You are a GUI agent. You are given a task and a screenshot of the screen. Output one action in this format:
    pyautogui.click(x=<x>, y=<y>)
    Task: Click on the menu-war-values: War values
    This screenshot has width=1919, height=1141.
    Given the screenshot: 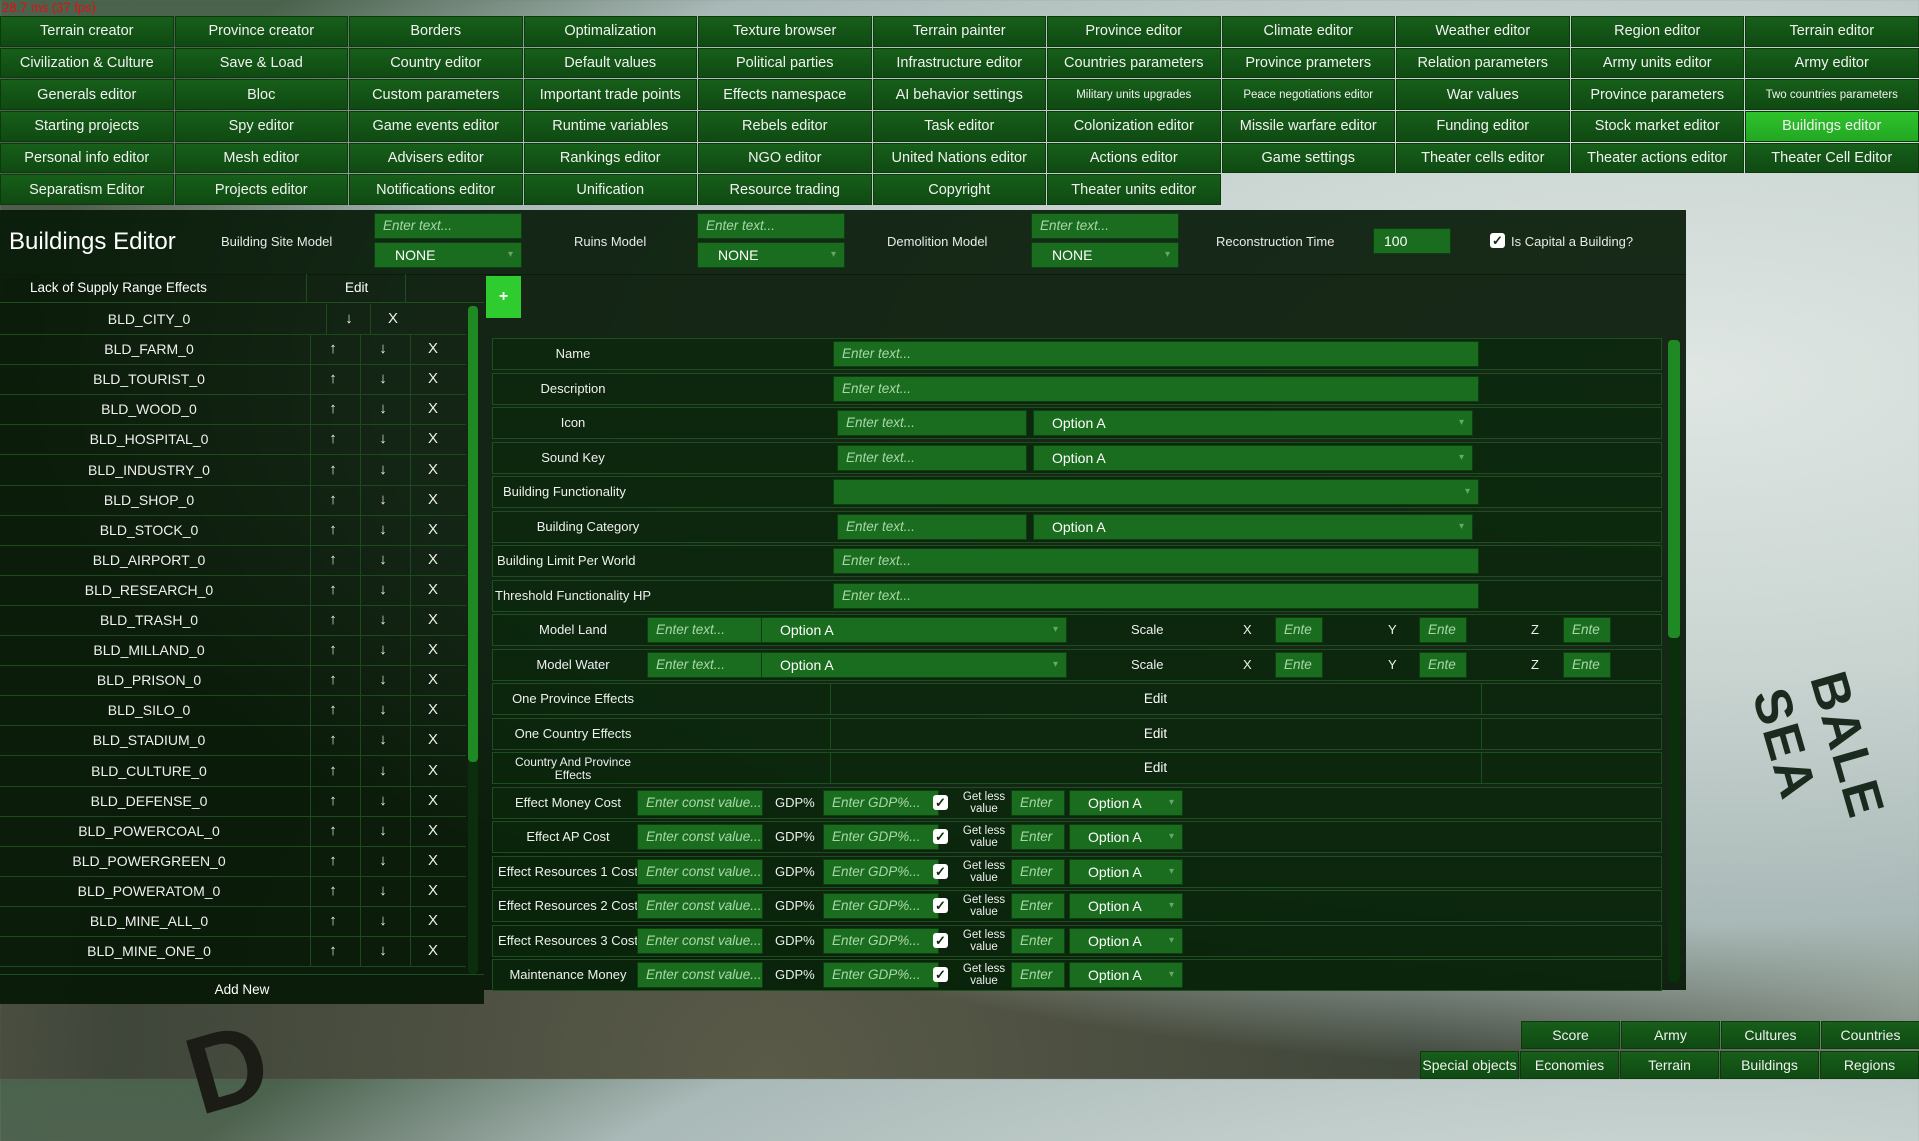 What is the action you would take?
    pyautogui.click(x=1483, y=95)
    